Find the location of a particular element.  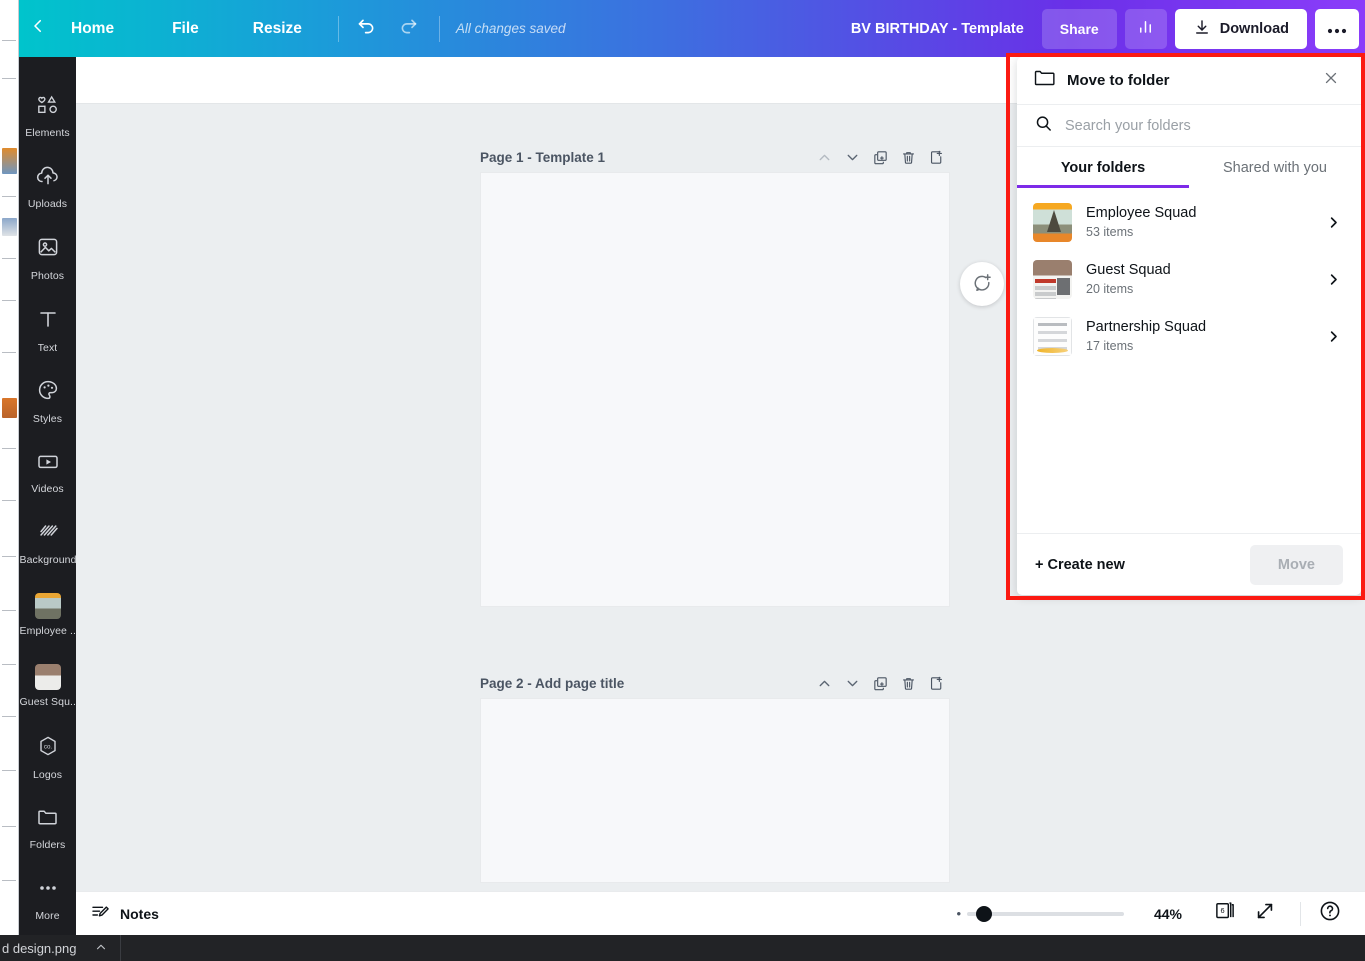

zoom-slider-track is located at coordinates (1045, 913).